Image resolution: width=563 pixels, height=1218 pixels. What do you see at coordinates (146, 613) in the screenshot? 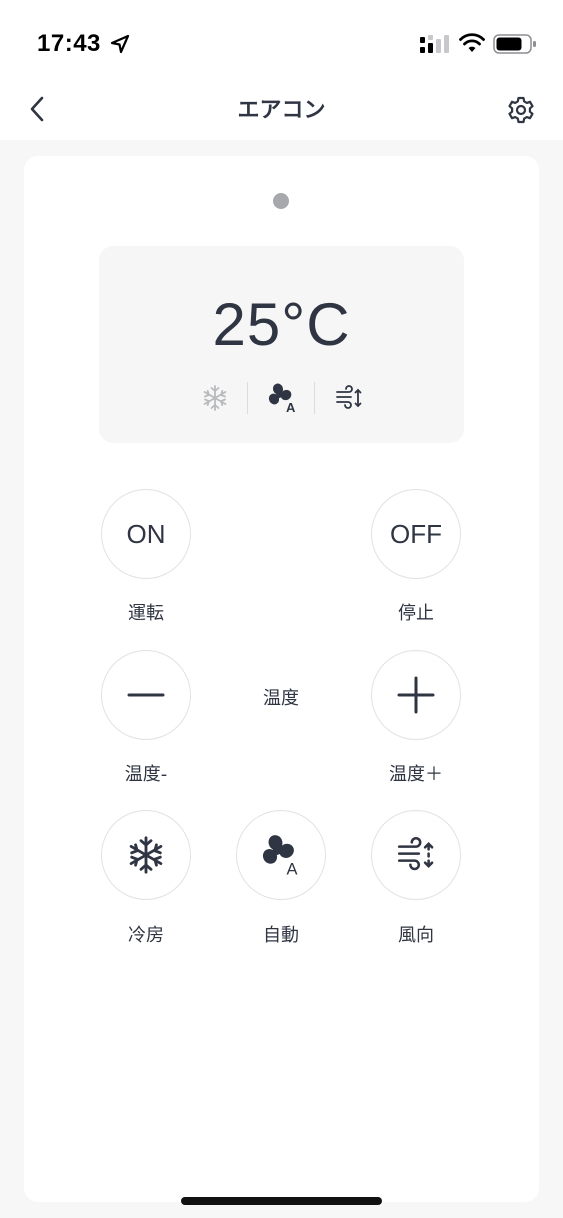
I see `power-on-label: 運転` at bounding box center [146, 613].